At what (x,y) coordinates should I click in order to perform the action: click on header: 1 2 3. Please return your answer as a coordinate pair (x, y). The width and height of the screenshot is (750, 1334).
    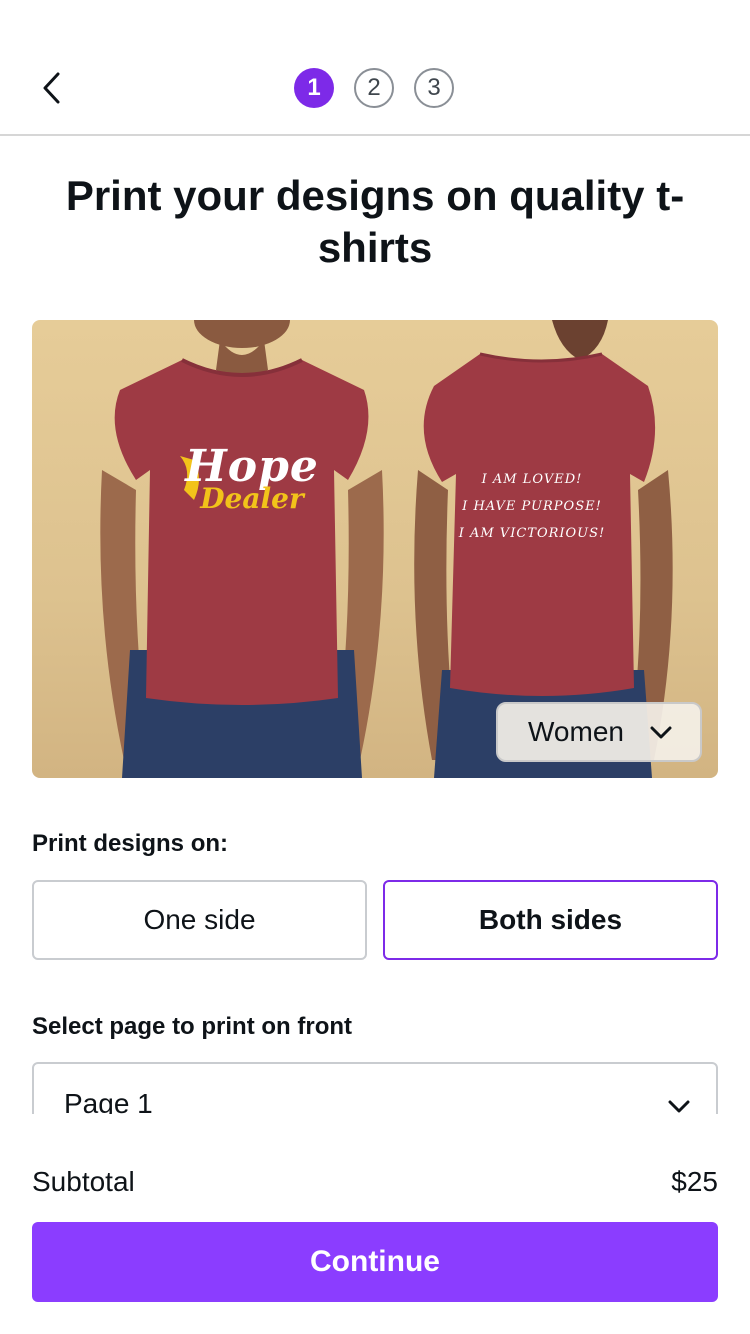
    Looking at the image, I should click on (375, 68).